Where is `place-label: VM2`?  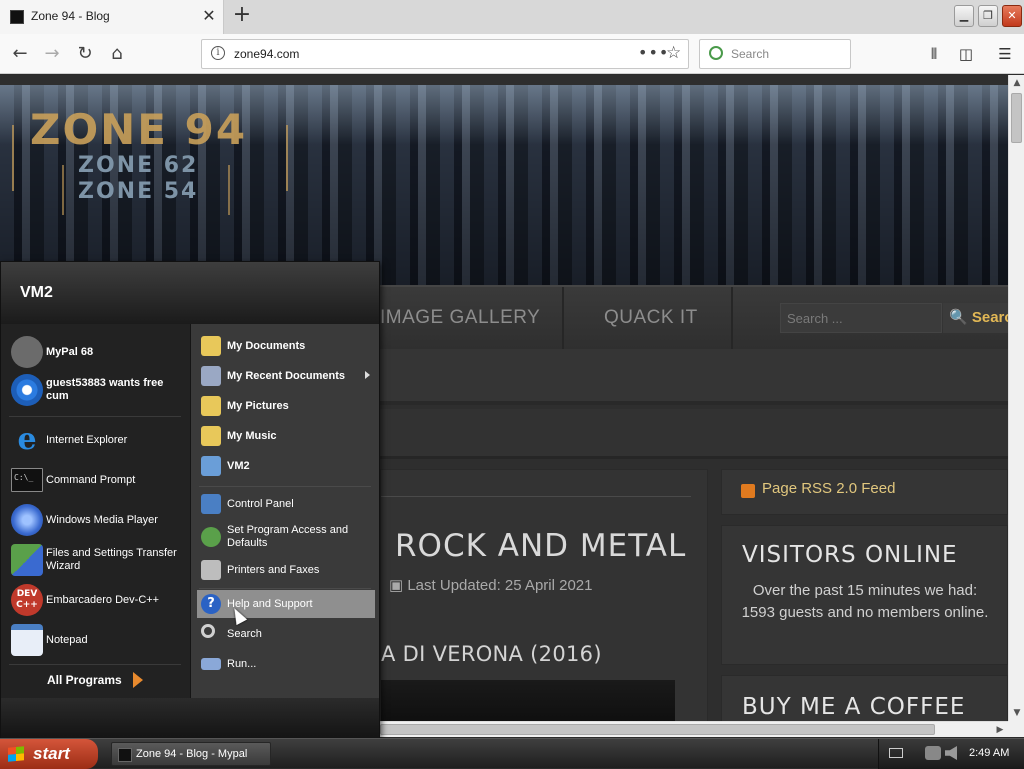 place-label: VM2 is located at coordinates (238, 465).